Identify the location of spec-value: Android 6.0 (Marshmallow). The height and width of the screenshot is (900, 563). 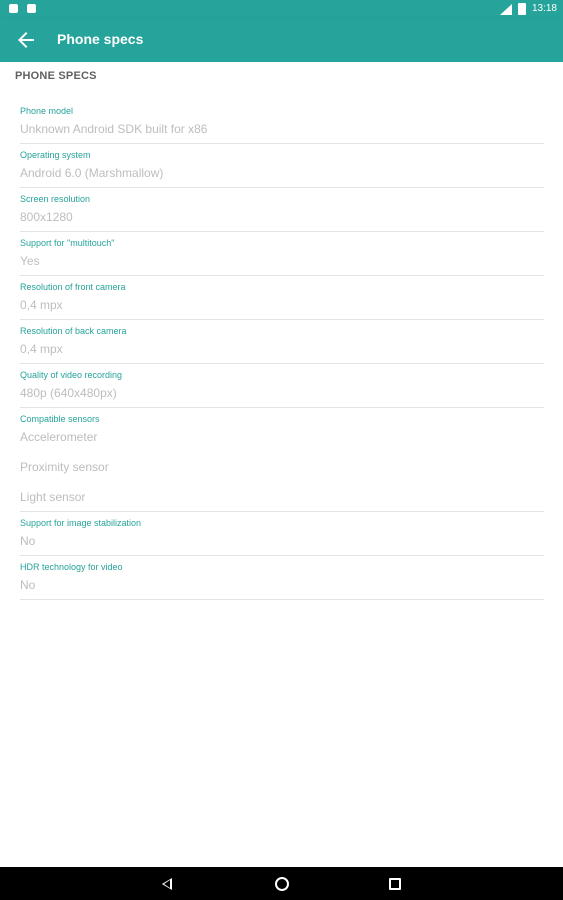
(92, 173).